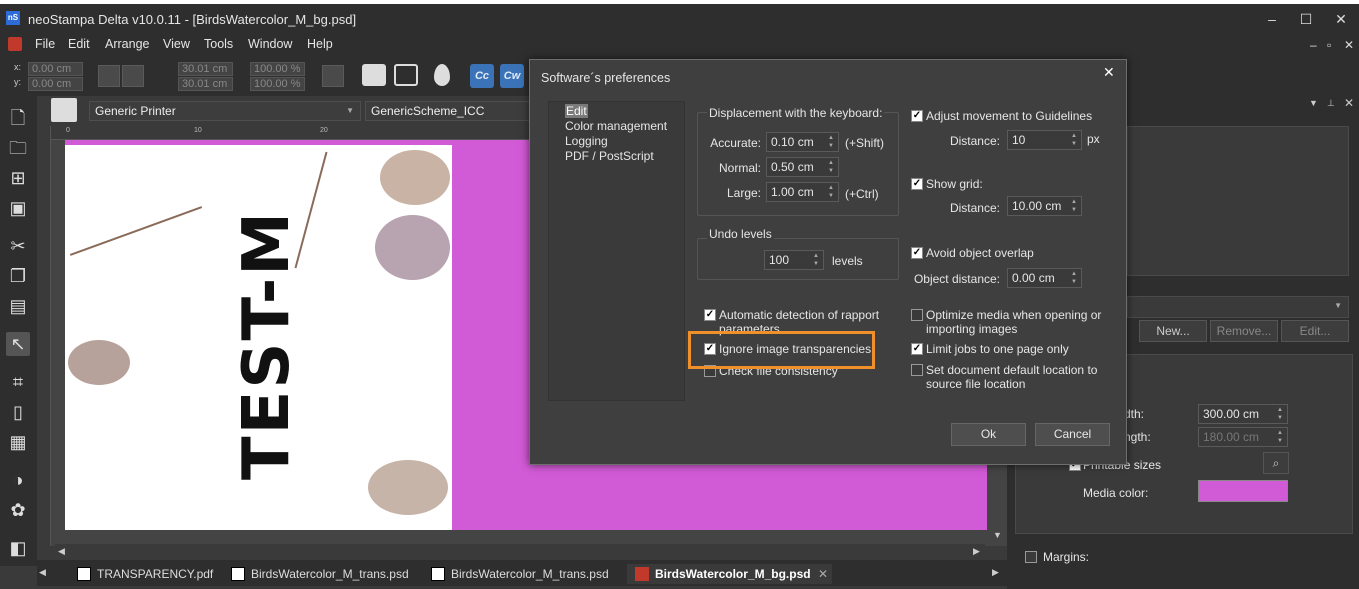  I want to click on minimize-button: –, so click(1272, 19).